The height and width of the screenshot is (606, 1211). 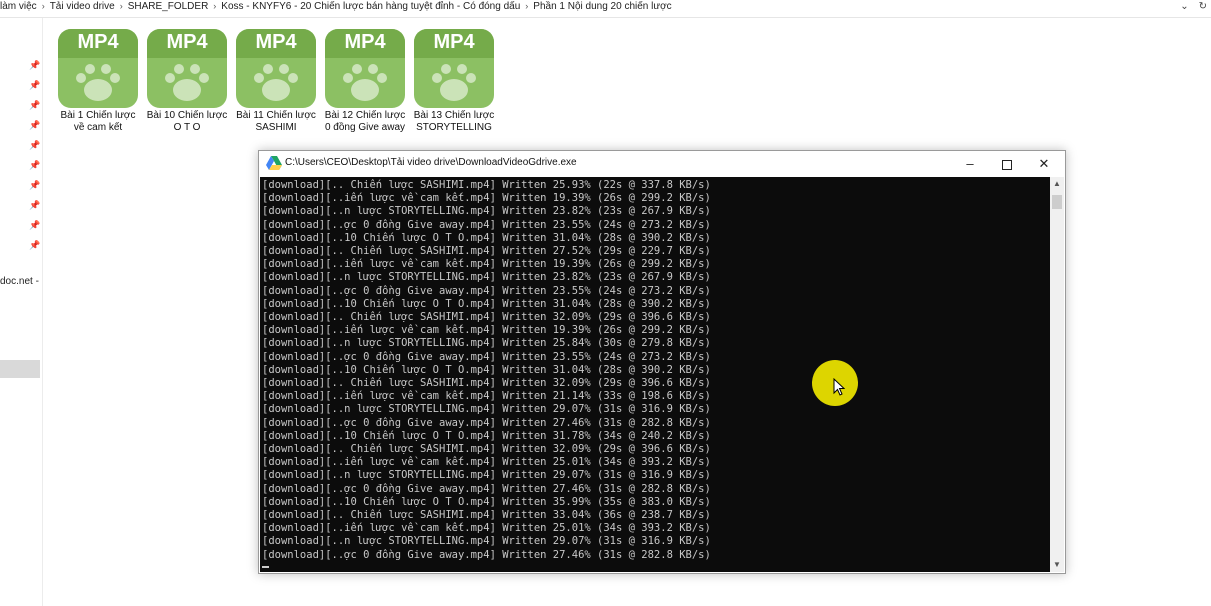 I want to click on file-item: MP4 Bài 11 Chiến lược SASHIMI, so click(x=276, y=81).